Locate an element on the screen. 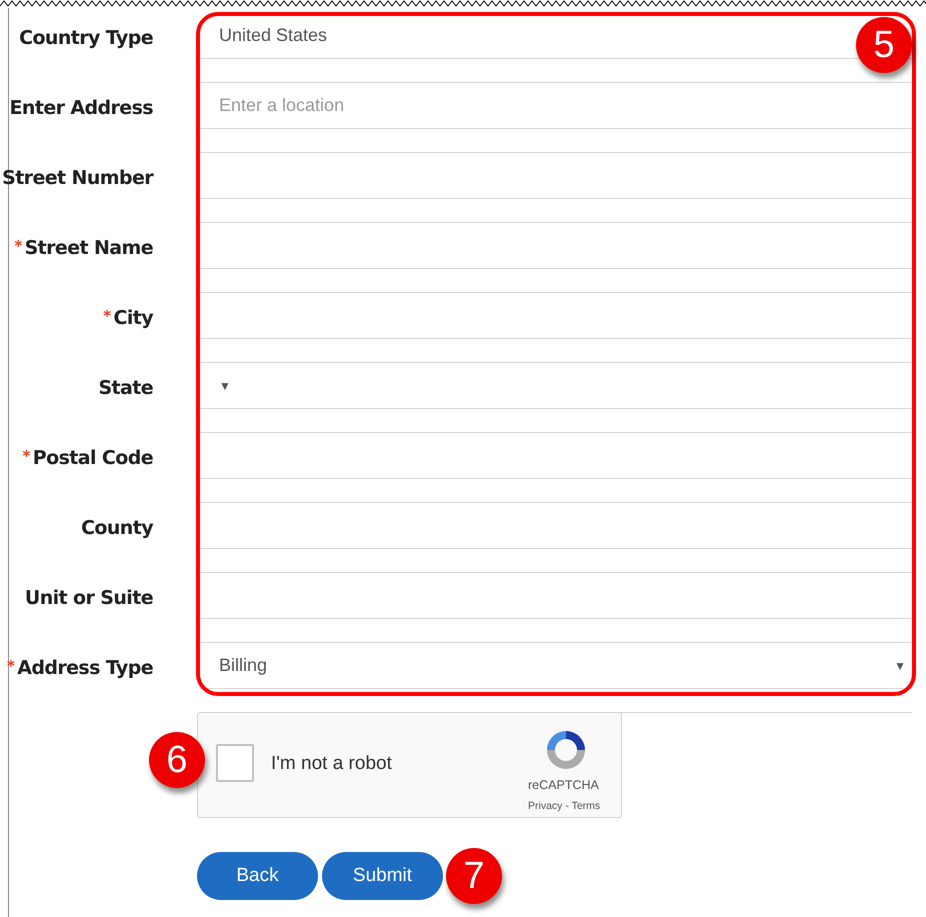 The height and width of the screenshot is (917, 926). field-label: City is located at coordinates (133, 318).